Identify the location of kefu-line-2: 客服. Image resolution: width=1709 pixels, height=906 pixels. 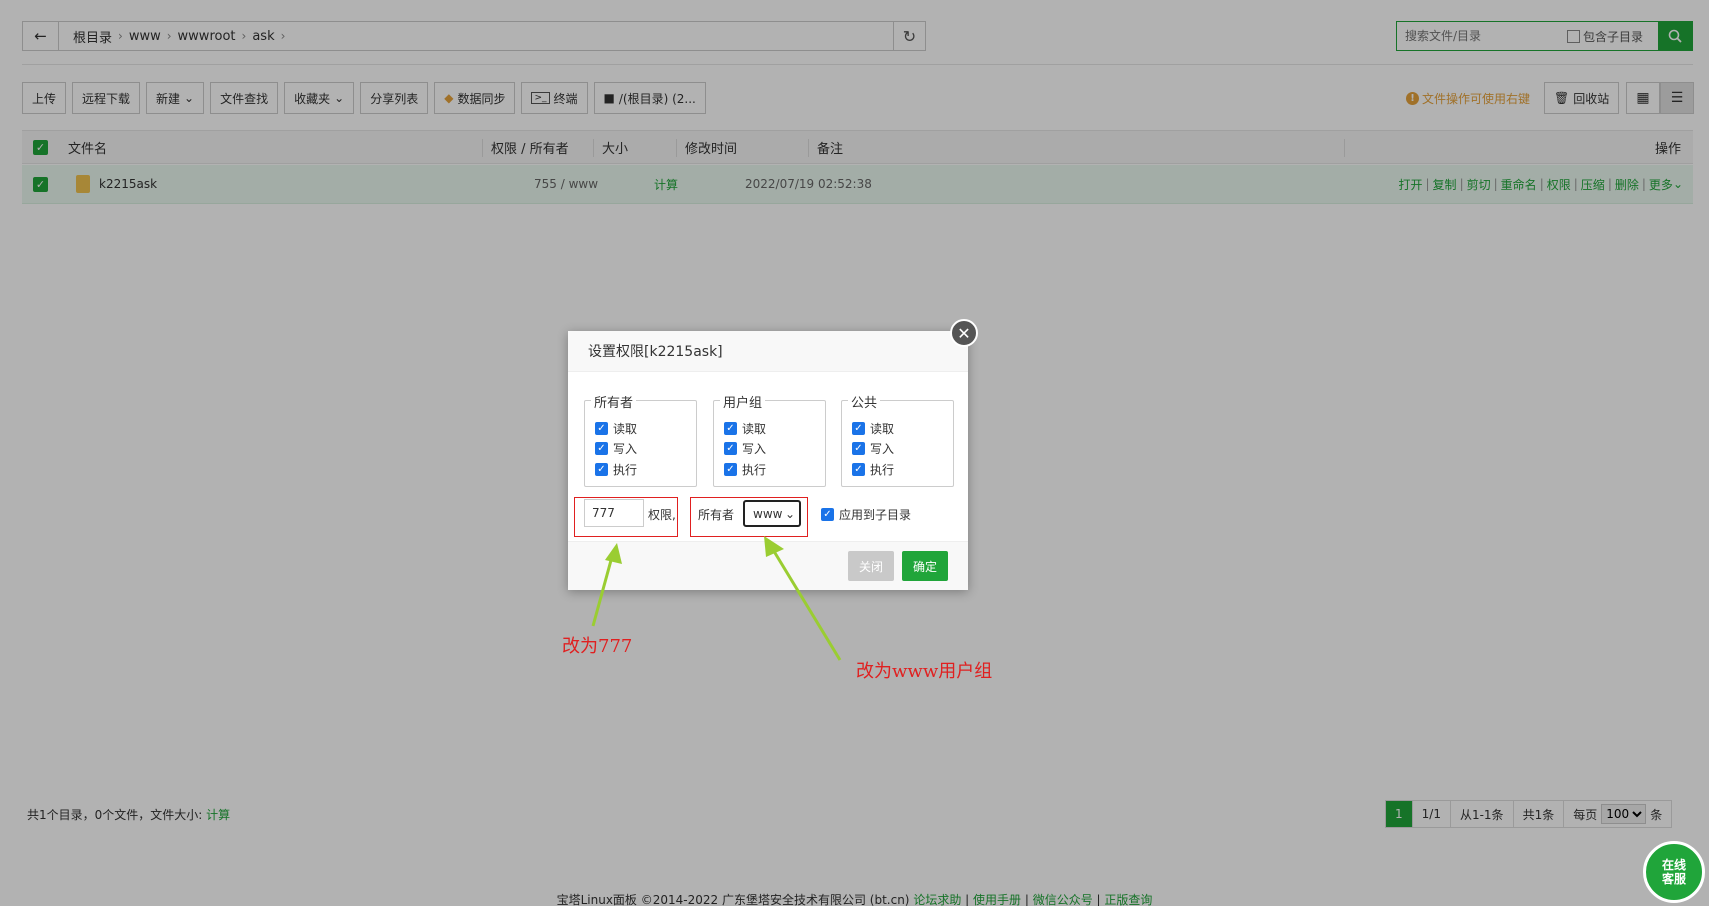
(1673, 879).